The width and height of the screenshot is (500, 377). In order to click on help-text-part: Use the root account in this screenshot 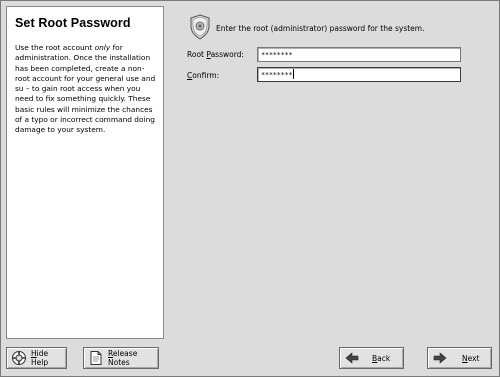, I will do `click(55, 47)`.